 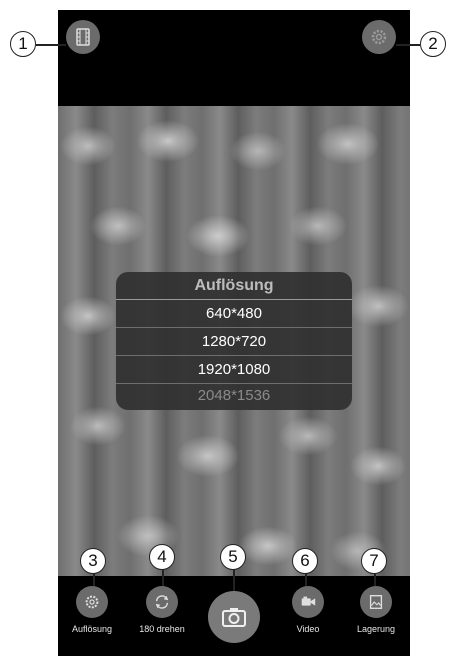 What do you see at coordinates (374, 561) in the screenshot?
I see `callout-7: 7` at bounding box center [374, 561].